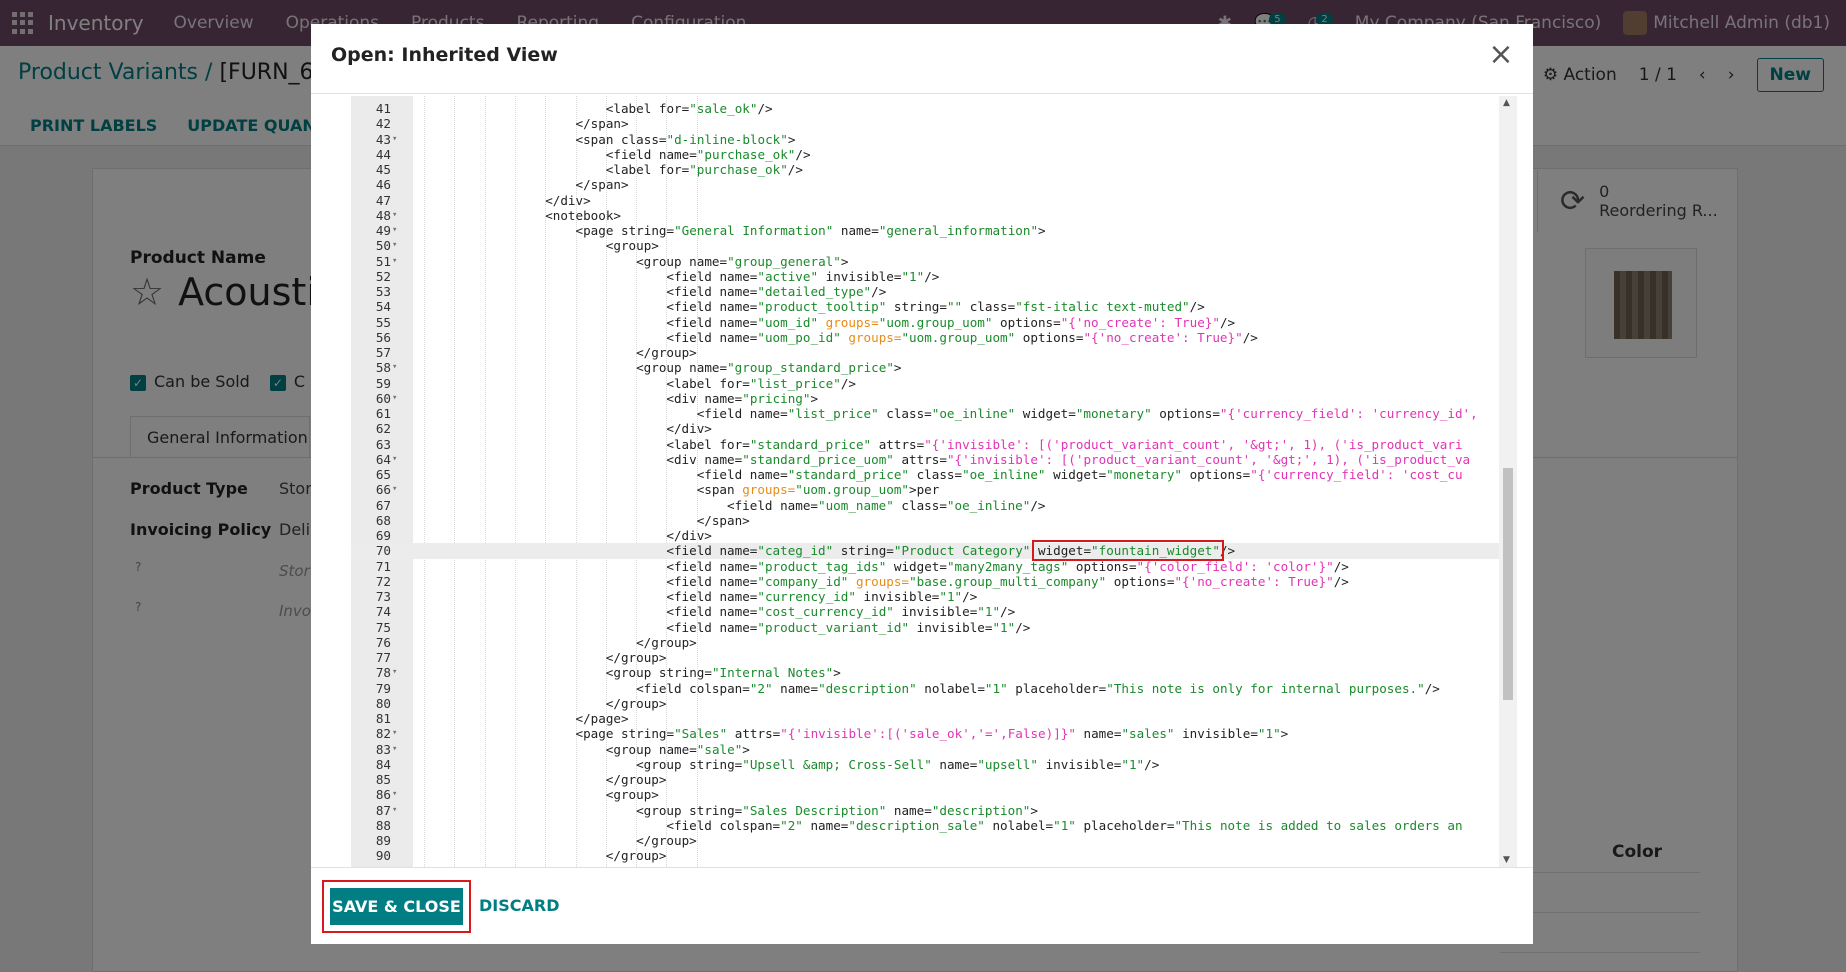 This screenshot has width=1846, height=972. What do you see at coordinates (1501, 55) in the screenshot?
I see `close-icon: ×` at bounding box center [1501, 55].